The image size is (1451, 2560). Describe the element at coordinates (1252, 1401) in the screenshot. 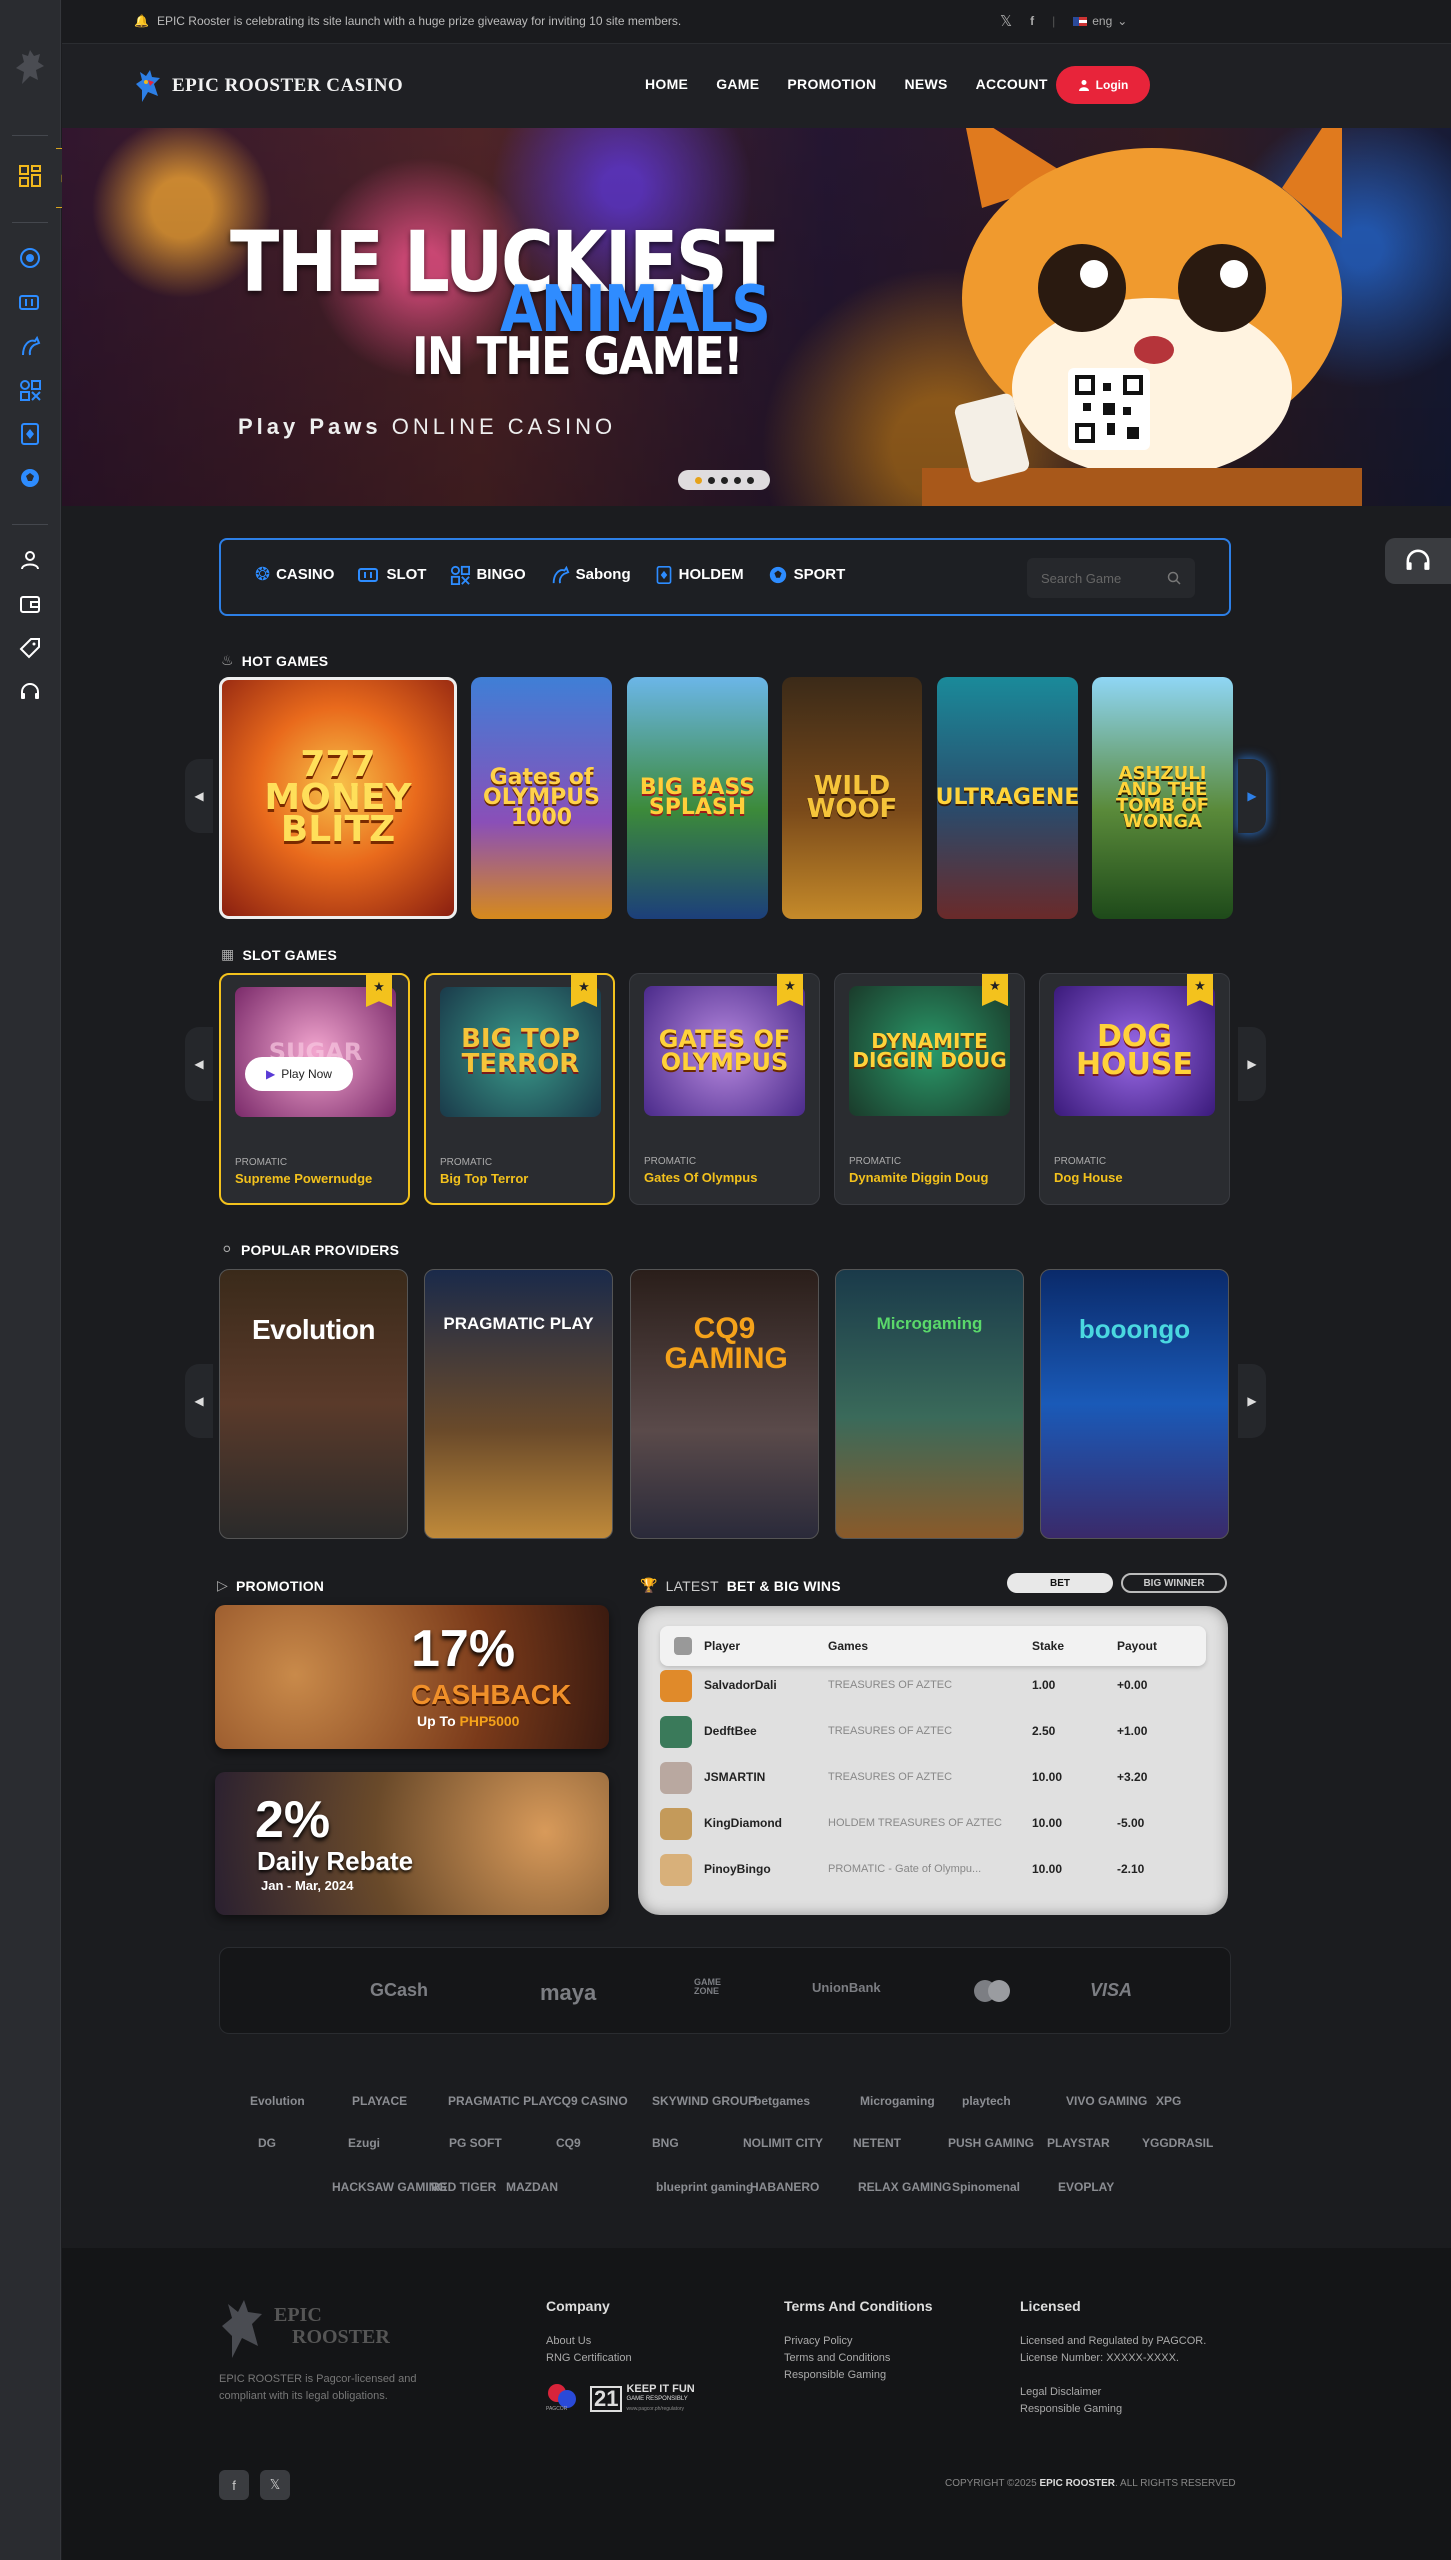

I see `providers-next-button: ▶` at that location.